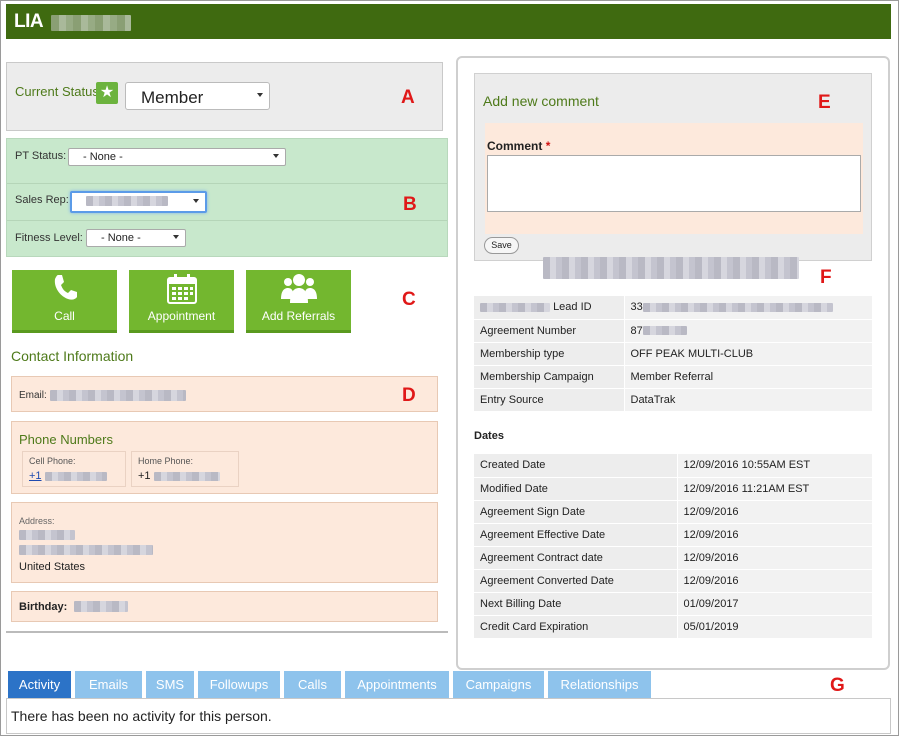 This screenshot has height=736, width=899. Describe the element at coordinates (41, 156) in the screenshot. I see `pt-status-label: PT Status:` at that location.